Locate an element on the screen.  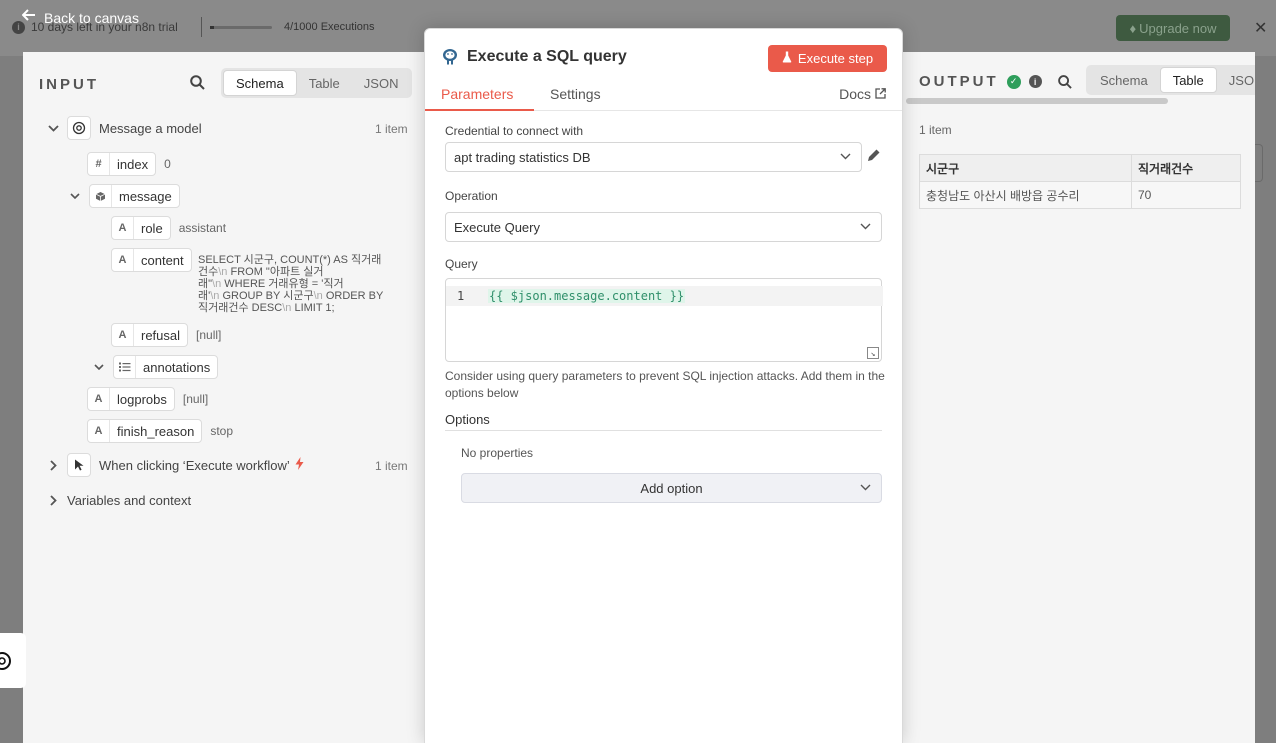
field-index: # index 0 is located at coordinates (129, 164).